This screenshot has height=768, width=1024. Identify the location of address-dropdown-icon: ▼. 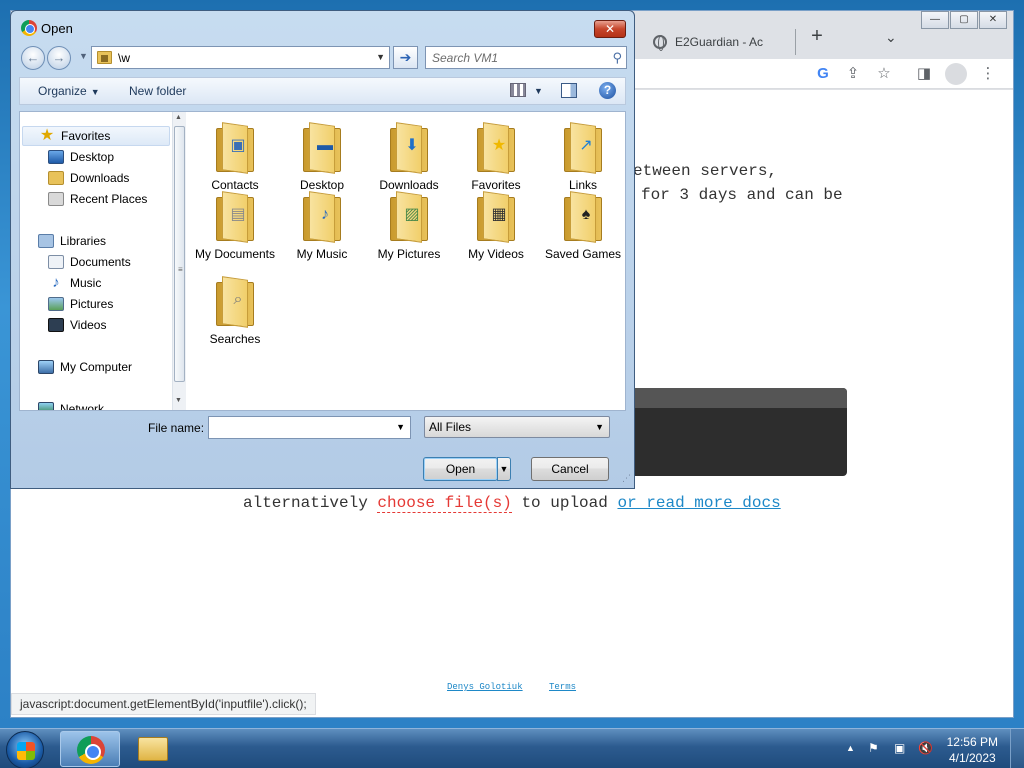
(380, 57).